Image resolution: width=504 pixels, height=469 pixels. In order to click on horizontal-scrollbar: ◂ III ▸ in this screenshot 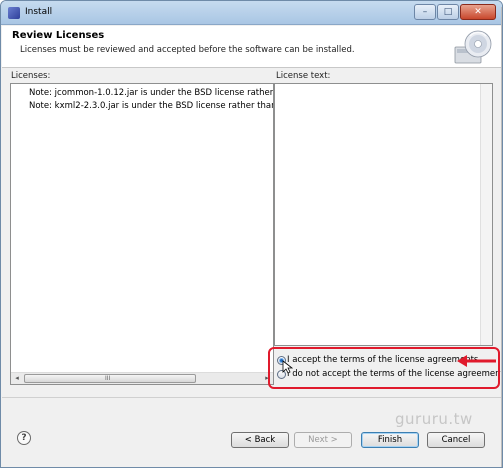, I will do `click(142, 378)`.